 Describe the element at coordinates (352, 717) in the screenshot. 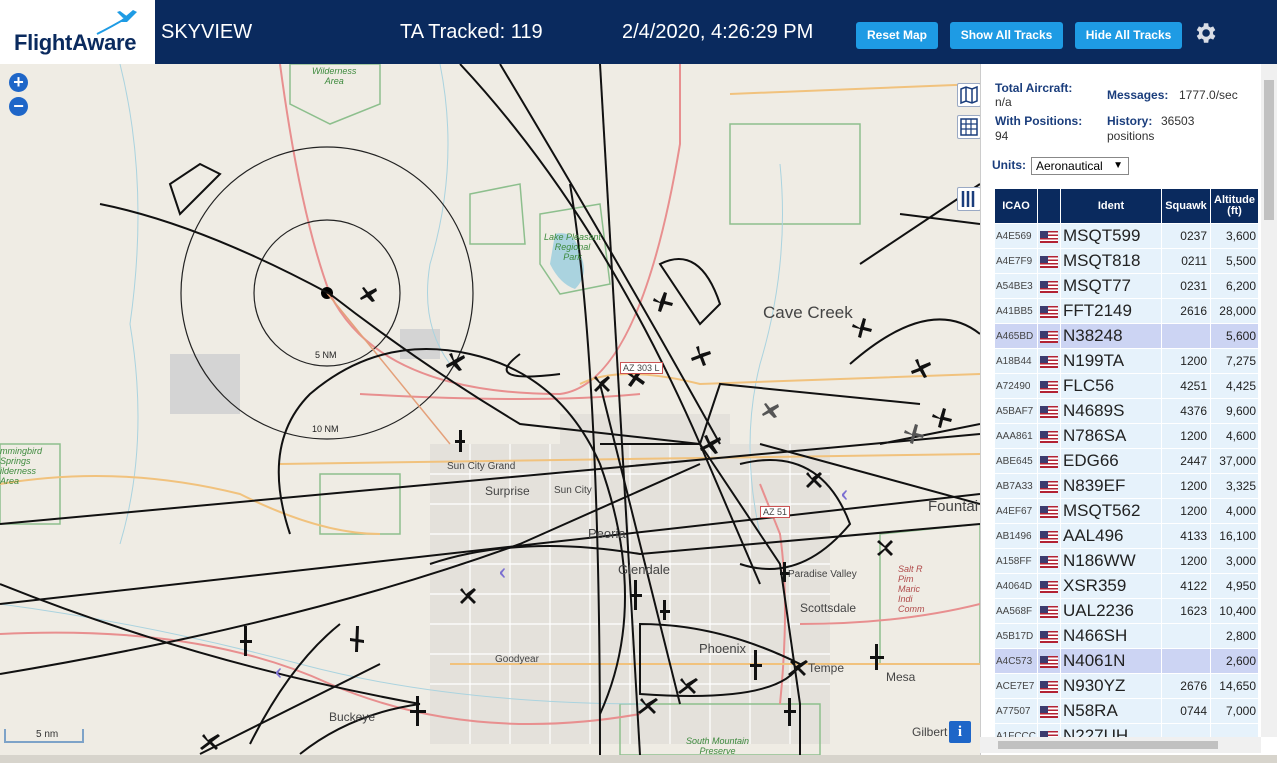

I see `place-label-buckeye: Buckeye` at that location.